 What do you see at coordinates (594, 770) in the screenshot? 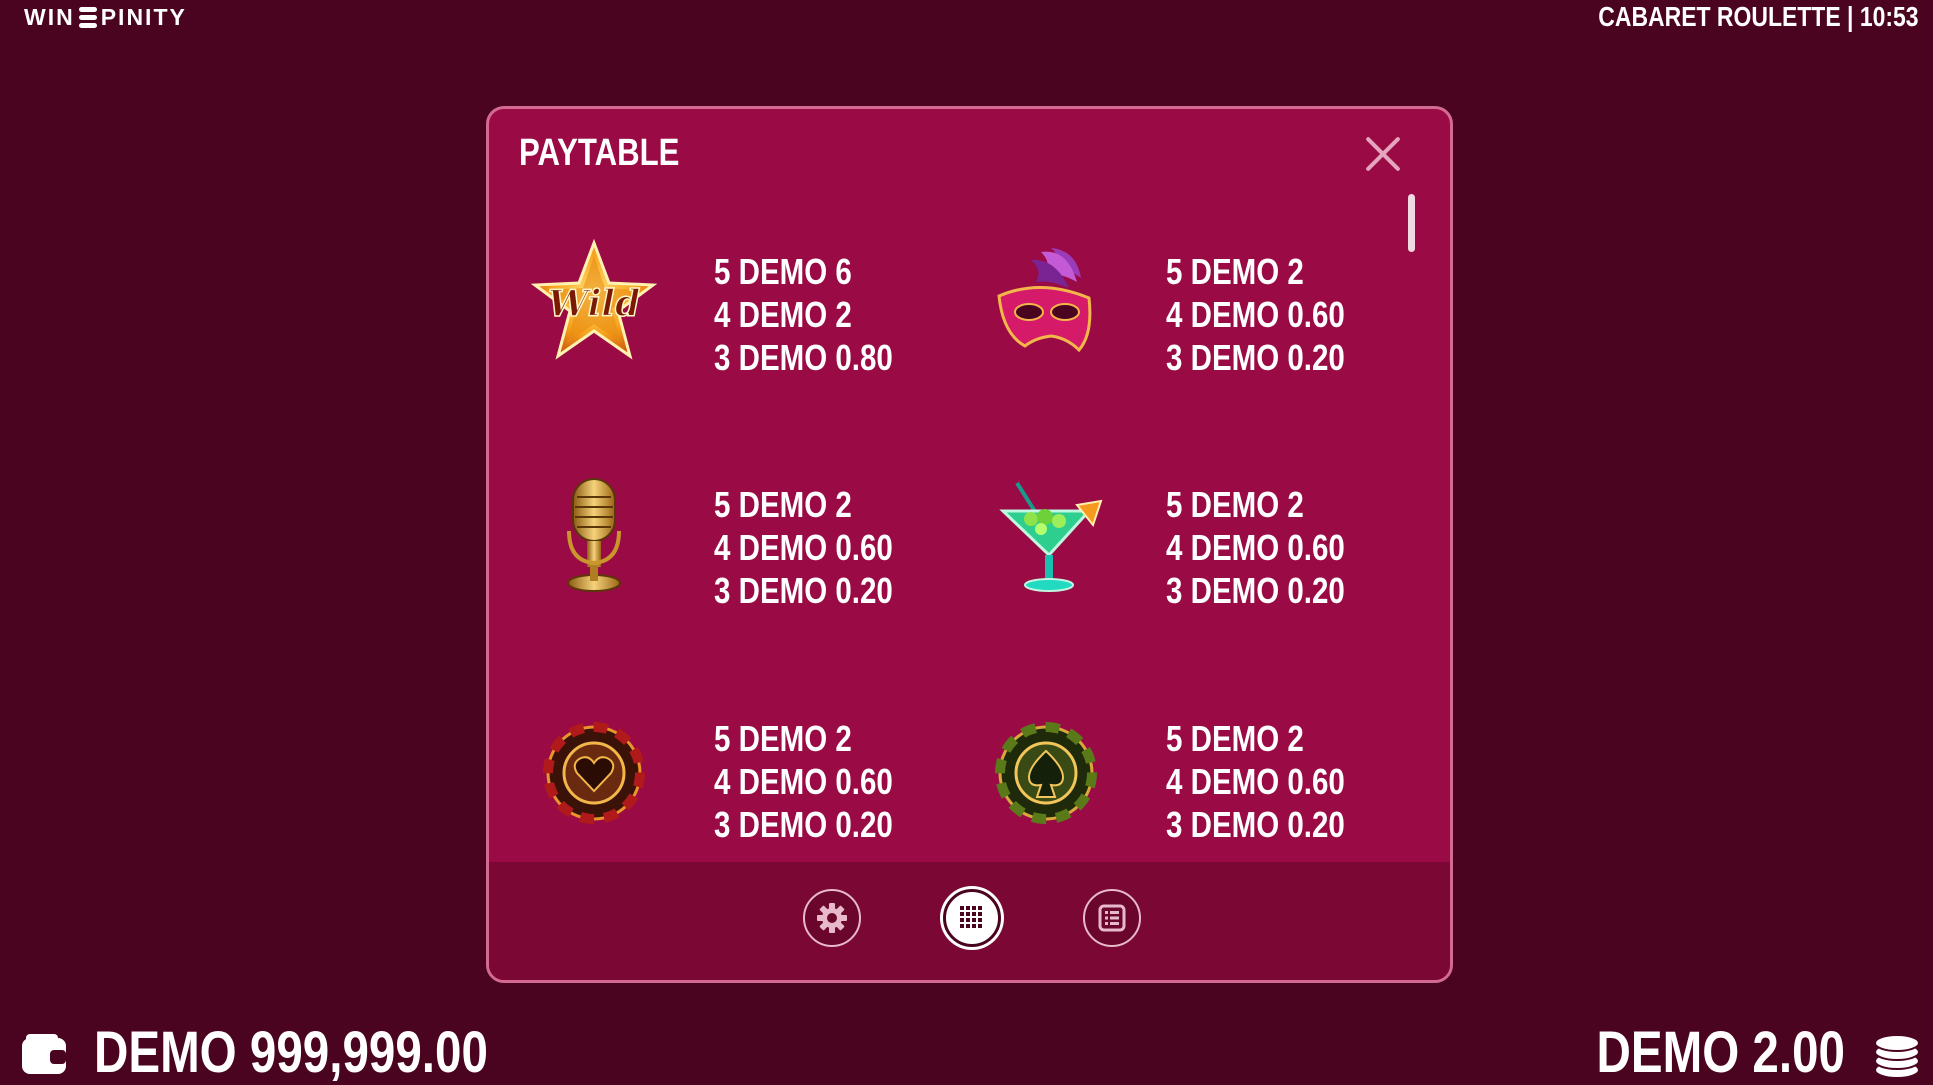
I see `heart-chip-icon` at bounding box center [594, 770].